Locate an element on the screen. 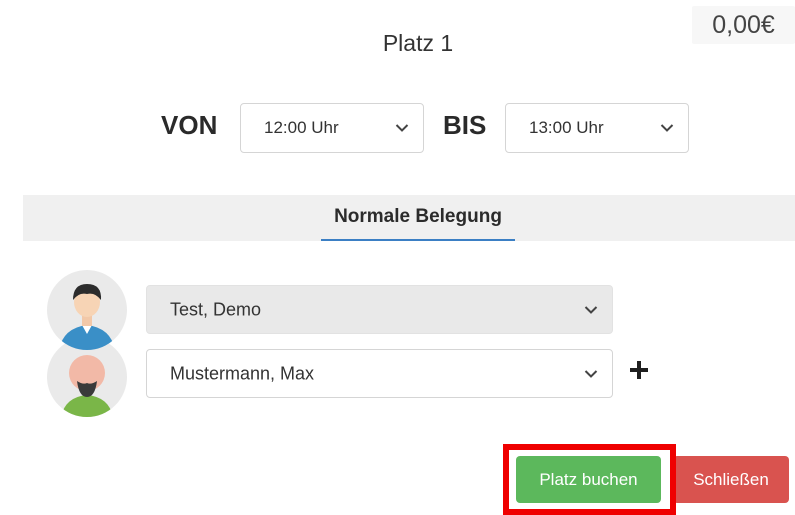 The image size is (795, 515). player-1-name: Test, Demo is located at coordinates (216, 309).